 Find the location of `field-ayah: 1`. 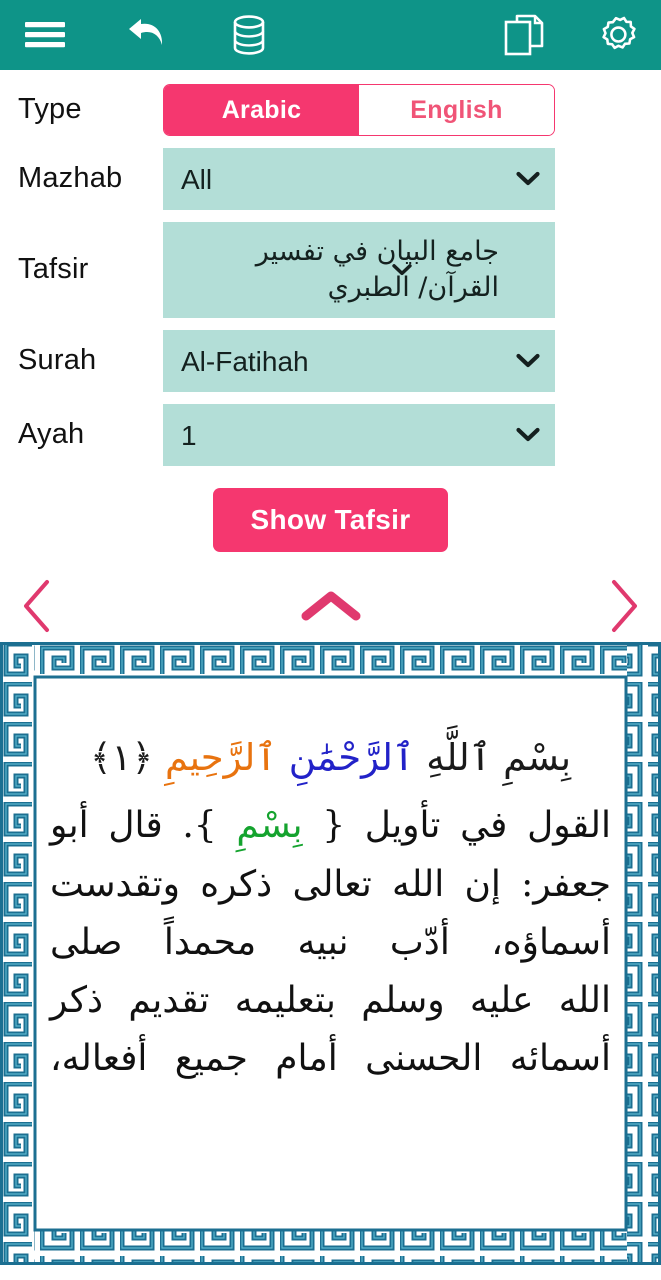

field-ayah: 1 is located at coordinates (412, 435).